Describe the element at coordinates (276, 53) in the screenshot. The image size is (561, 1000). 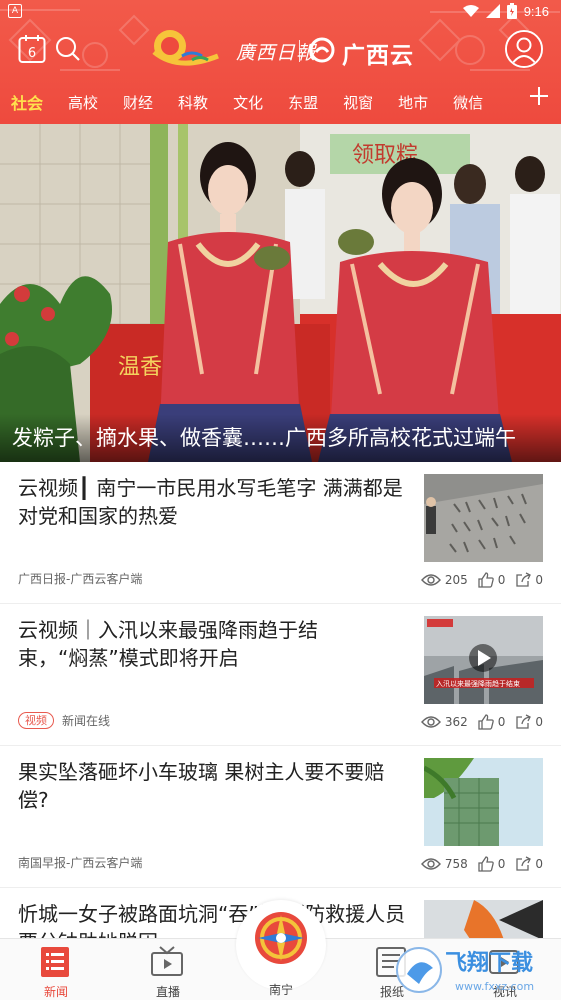
I see `newspaper-name: 廣西日報` at that location.